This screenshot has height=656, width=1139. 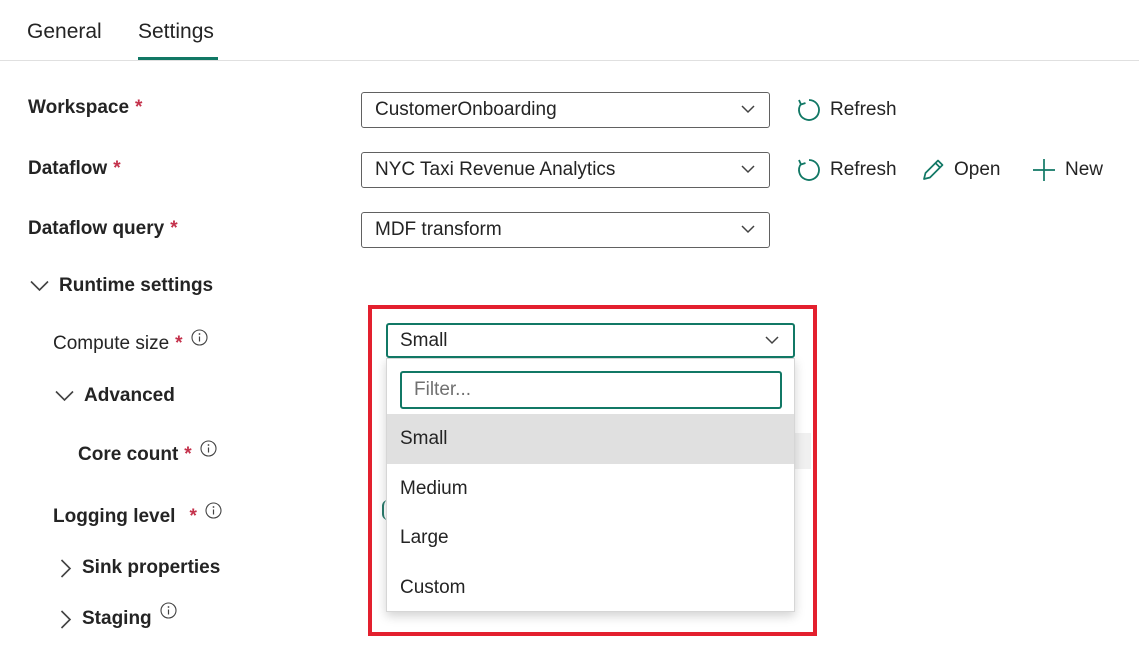 I want to click on advanced-toggle: Advanced, so click(x=115, y=396).